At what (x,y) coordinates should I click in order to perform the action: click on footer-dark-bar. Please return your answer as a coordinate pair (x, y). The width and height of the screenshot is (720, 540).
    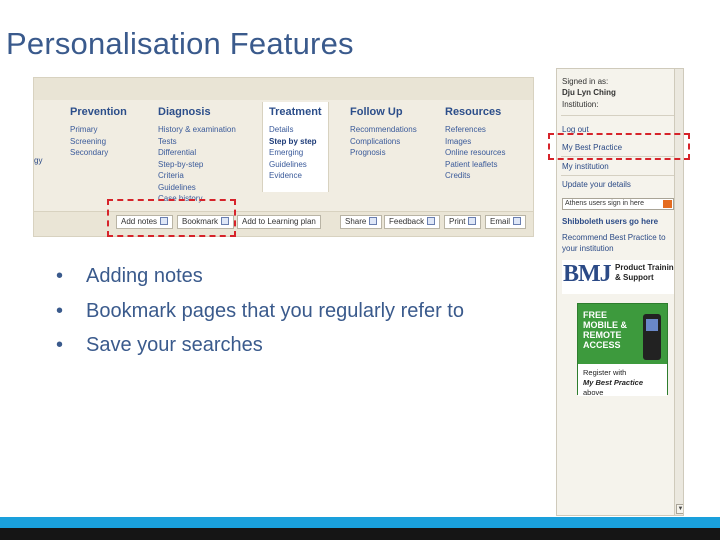
    Looking at the image, I should click on (360, 534).